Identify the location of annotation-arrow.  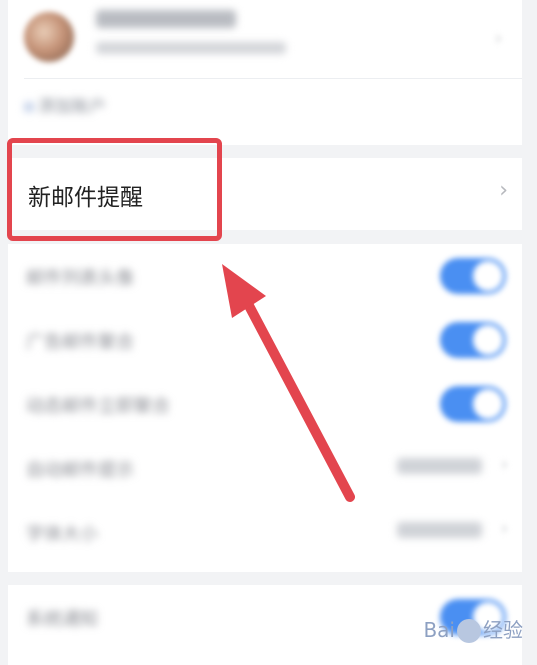
(288, 383).